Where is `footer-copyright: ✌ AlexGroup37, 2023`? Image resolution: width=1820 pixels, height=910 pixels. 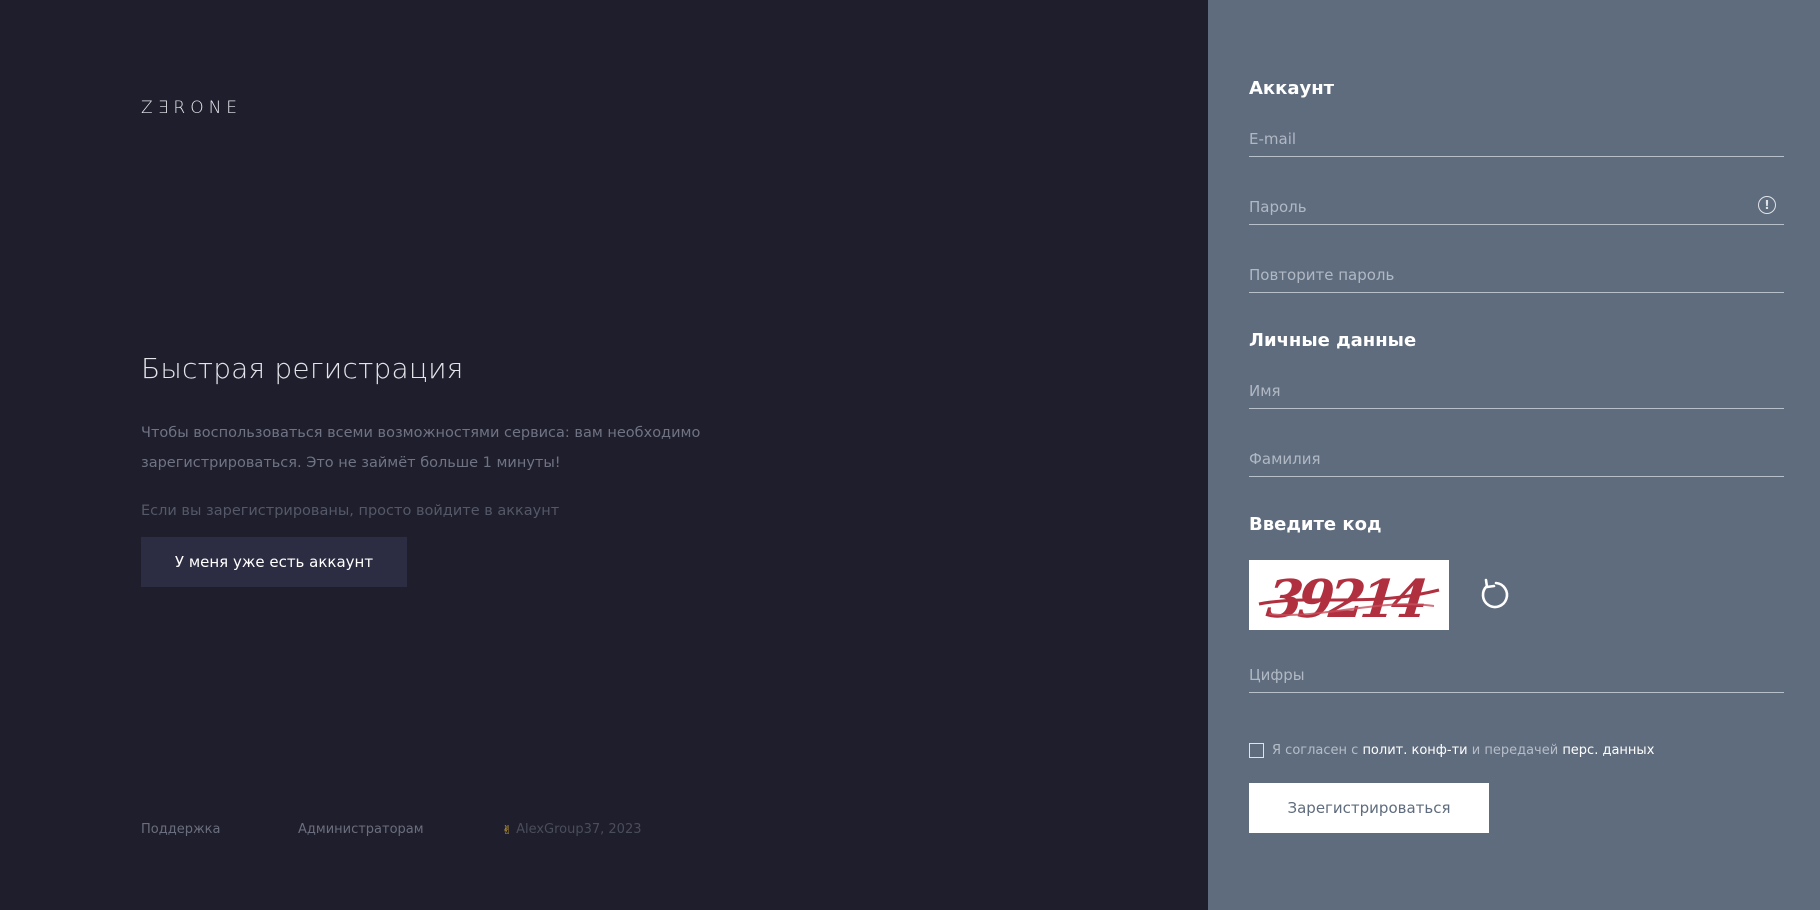
footer-copyright: ✌ AlexGroup37, 2023 is located at coordinates (572, 829).